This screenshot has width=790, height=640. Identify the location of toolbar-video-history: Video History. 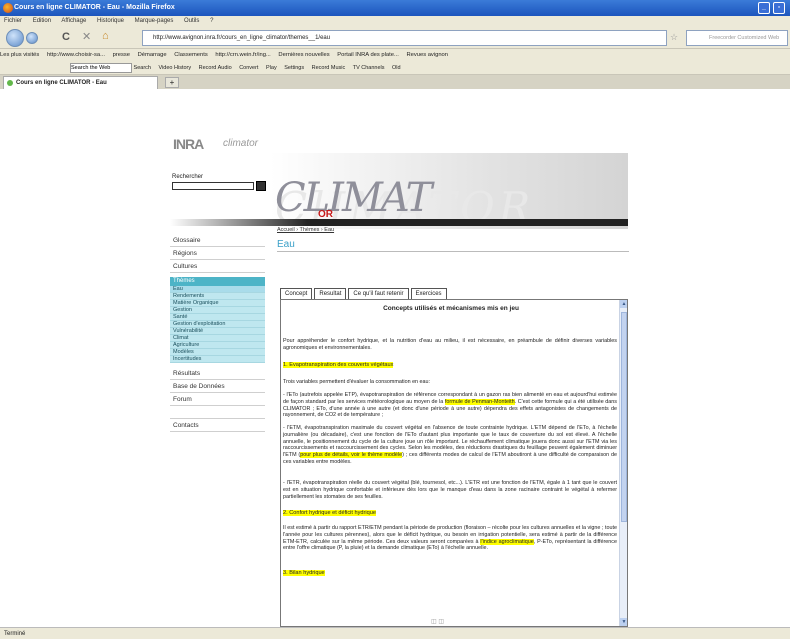
(175, 68).